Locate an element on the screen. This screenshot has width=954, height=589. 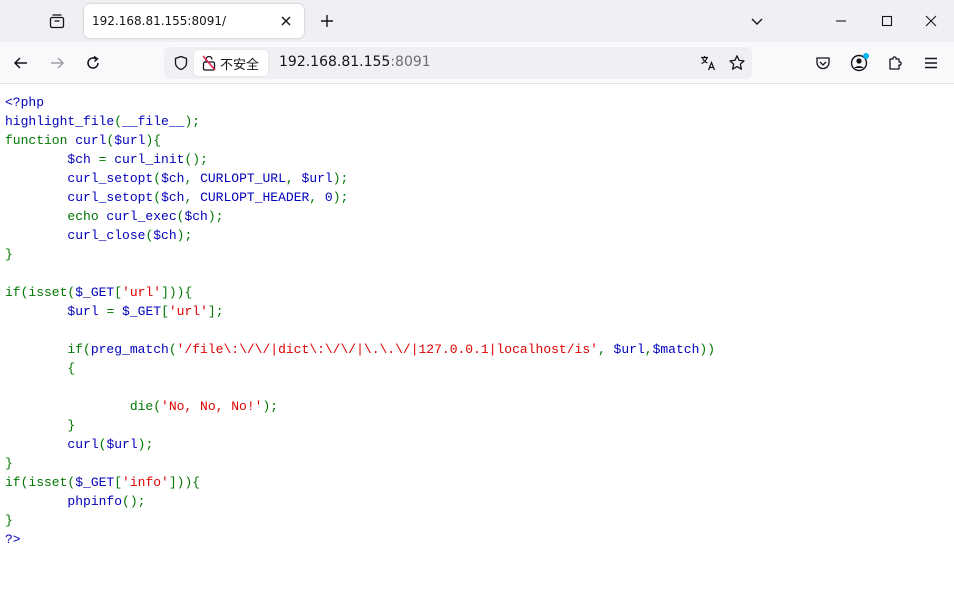
code-token: 'info' is located at coordinates (145, 482).